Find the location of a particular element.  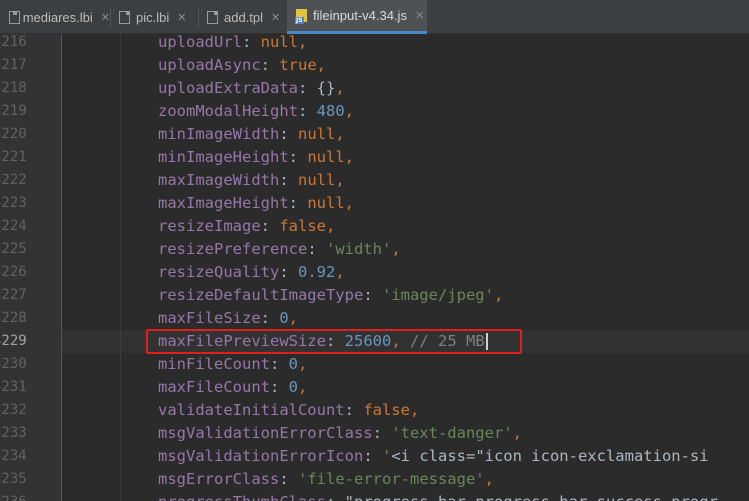

code-line: maxImageHeight: null, is located at coordinates (256, 203).